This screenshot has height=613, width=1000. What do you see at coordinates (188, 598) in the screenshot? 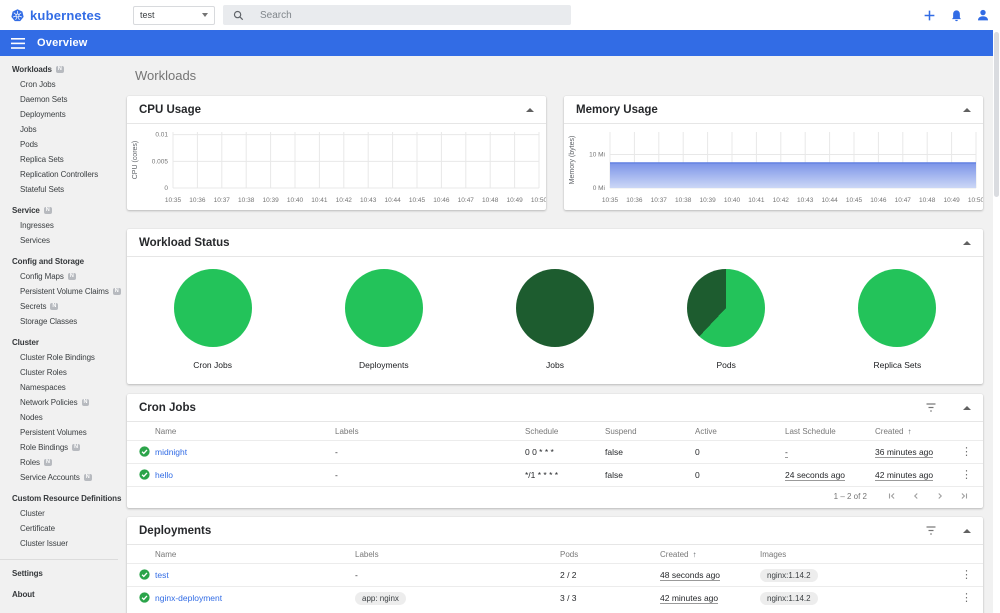
I see `resource-link: nginx-deployment` at bounding box center [188, 598].